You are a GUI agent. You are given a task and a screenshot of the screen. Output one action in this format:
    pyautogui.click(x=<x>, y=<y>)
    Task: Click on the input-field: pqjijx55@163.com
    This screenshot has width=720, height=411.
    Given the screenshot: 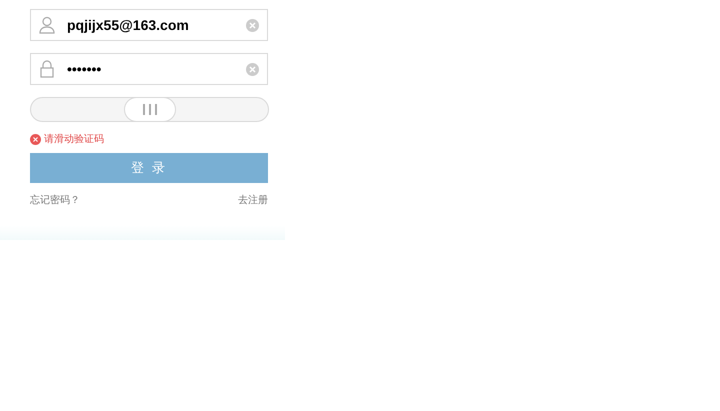 What is the action you would take?
    pyautogui.click(x=149, y=25)
    